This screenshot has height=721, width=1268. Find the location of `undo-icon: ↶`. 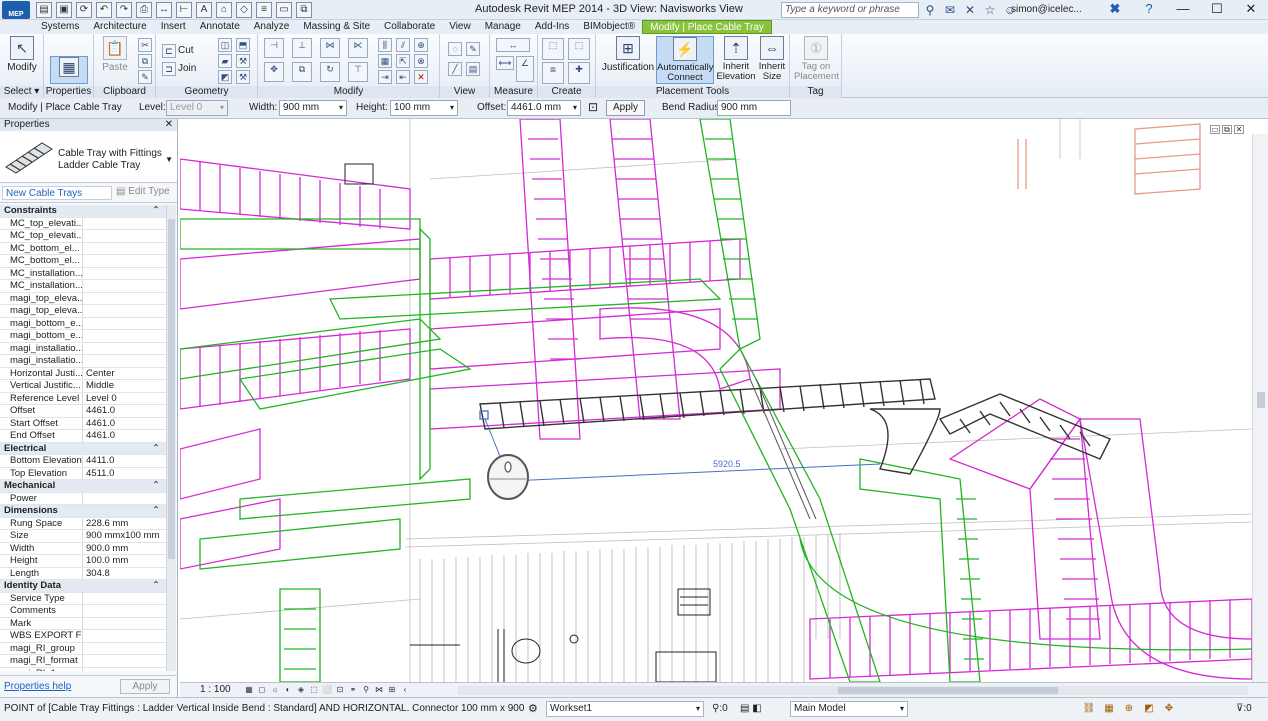

undo-icon: ↶ is located at coordinates (104, 10).